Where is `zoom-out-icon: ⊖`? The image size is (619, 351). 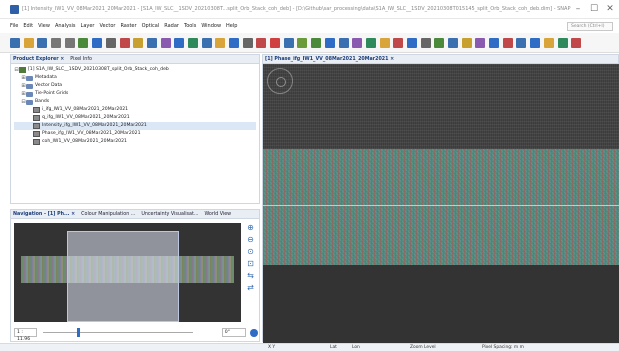
zoom-out-icon: ⊖ is located at coordinates (250, 239).